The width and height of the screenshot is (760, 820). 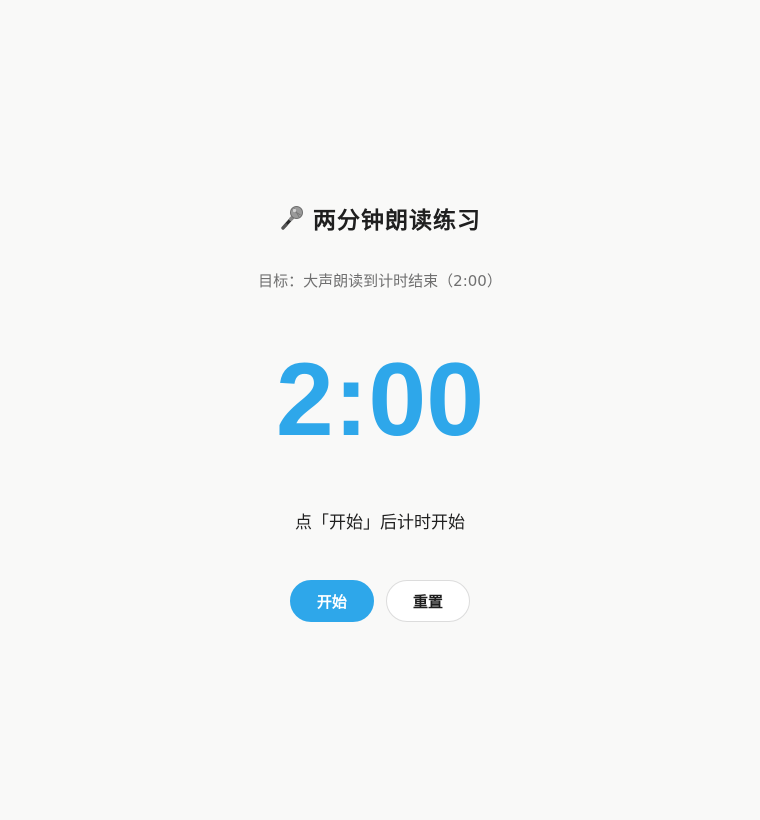 I want to click on timer-display: 2:00, so click(x=380, y=400).